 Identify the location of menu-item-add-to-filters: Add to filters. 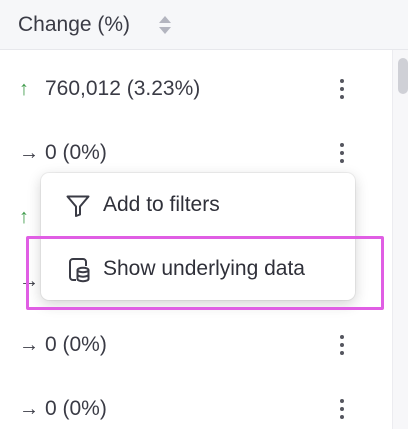
(198, 205).